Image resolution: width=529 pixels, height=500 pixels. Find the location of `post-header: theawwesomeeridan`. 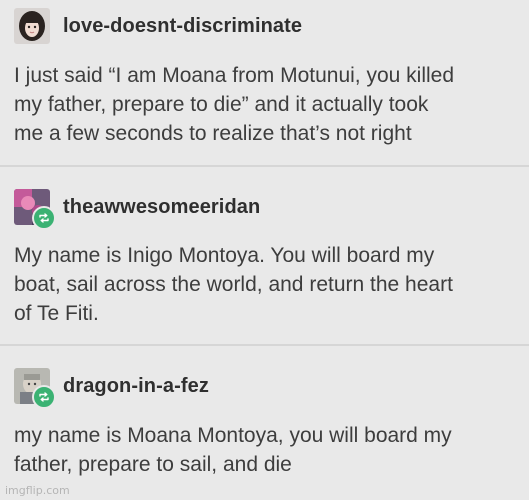

post-header: theawwesomeeridan is located at coordinates (137, 209).